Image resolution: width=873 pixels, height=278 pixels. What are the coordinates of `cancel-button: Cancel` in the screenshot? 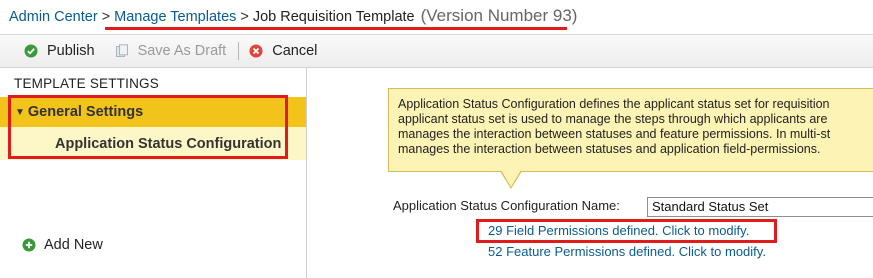 It's located at (283, 51).